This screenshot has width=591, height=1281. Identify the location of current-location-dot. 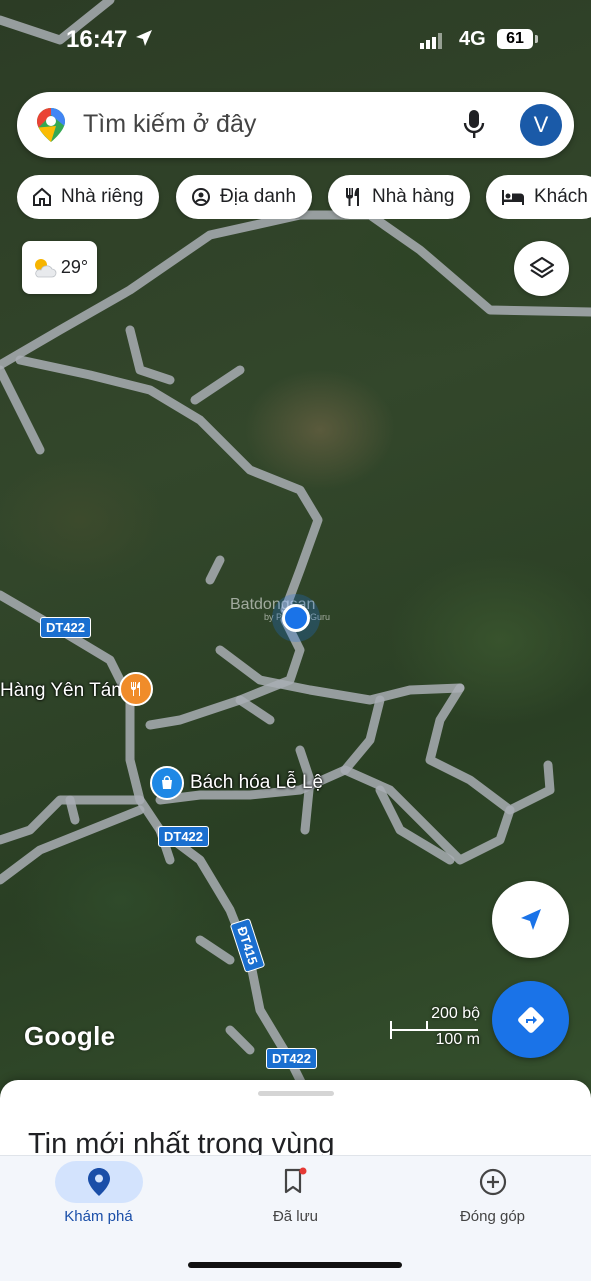
(296, 618).